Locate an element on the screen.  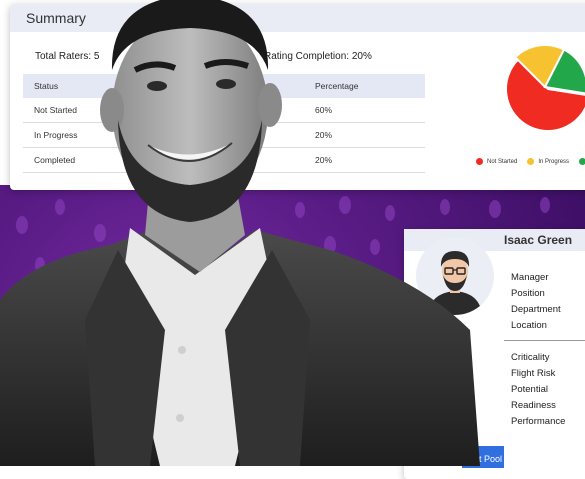
field-location: Location is located at coordinates (529, 325).